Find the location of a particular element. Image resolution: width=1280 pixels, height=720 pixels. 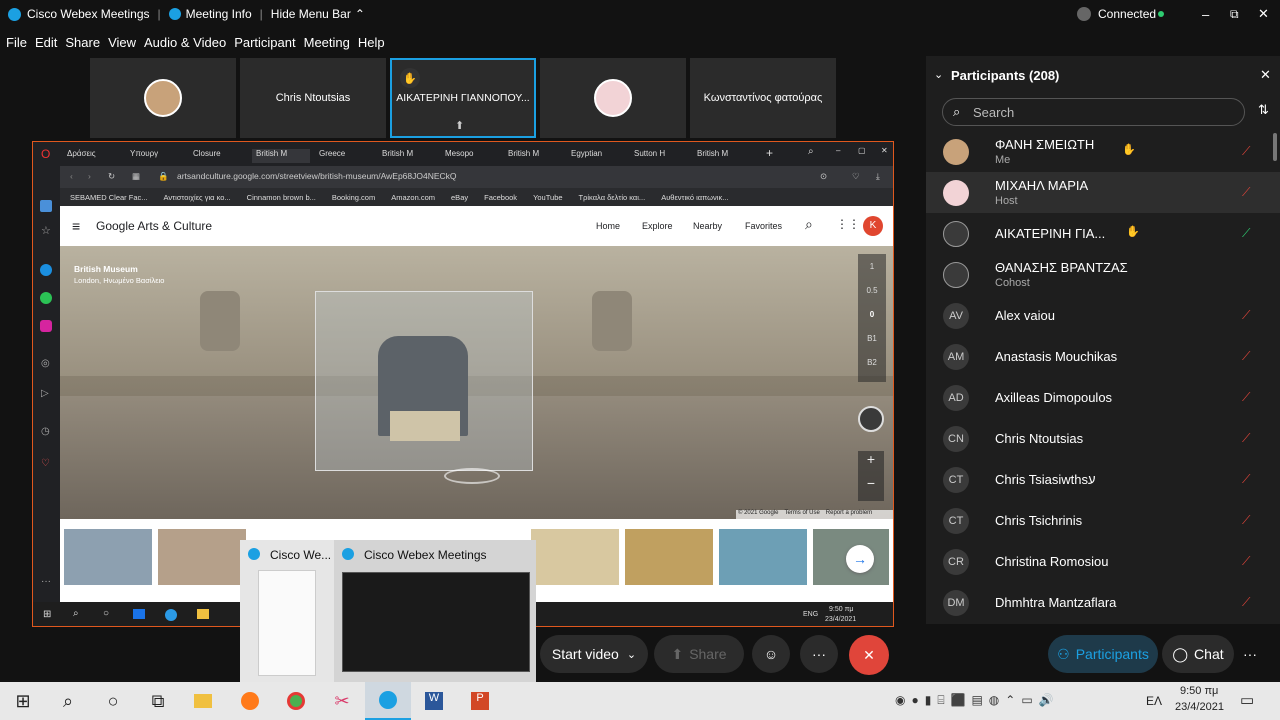

bookmark-icon: ☆ is located at coordinates (46, 230).